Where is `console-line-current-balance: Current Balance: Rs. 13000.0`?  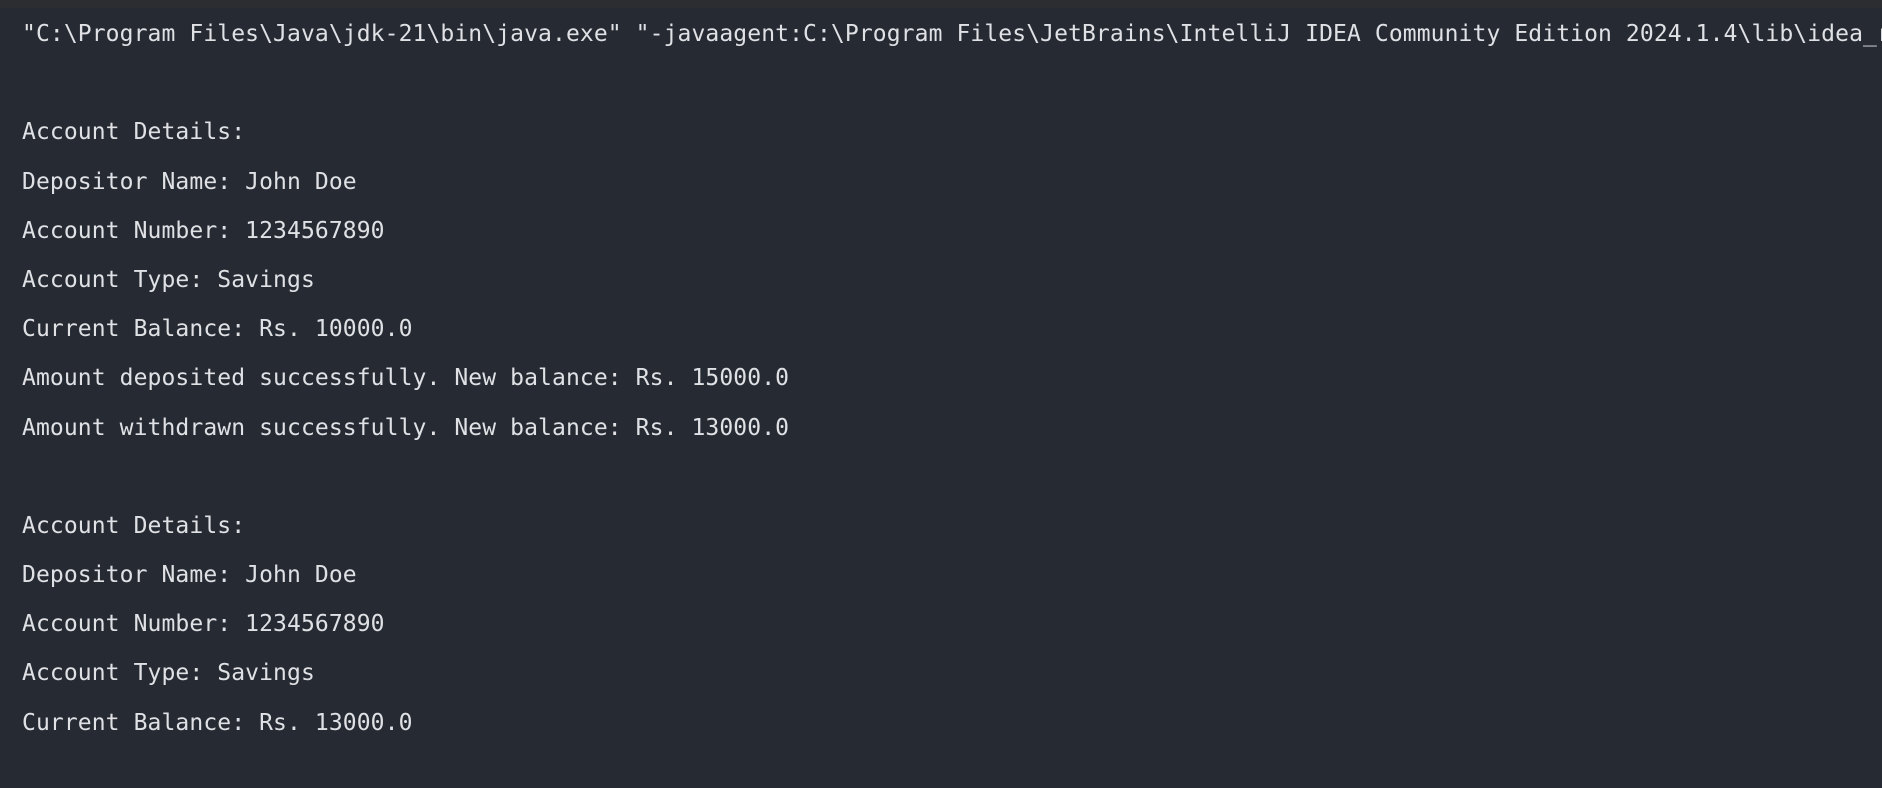 console-line-current-balance: Current Balance: Rs. 13000.0 is located at coordinates (217, 722).